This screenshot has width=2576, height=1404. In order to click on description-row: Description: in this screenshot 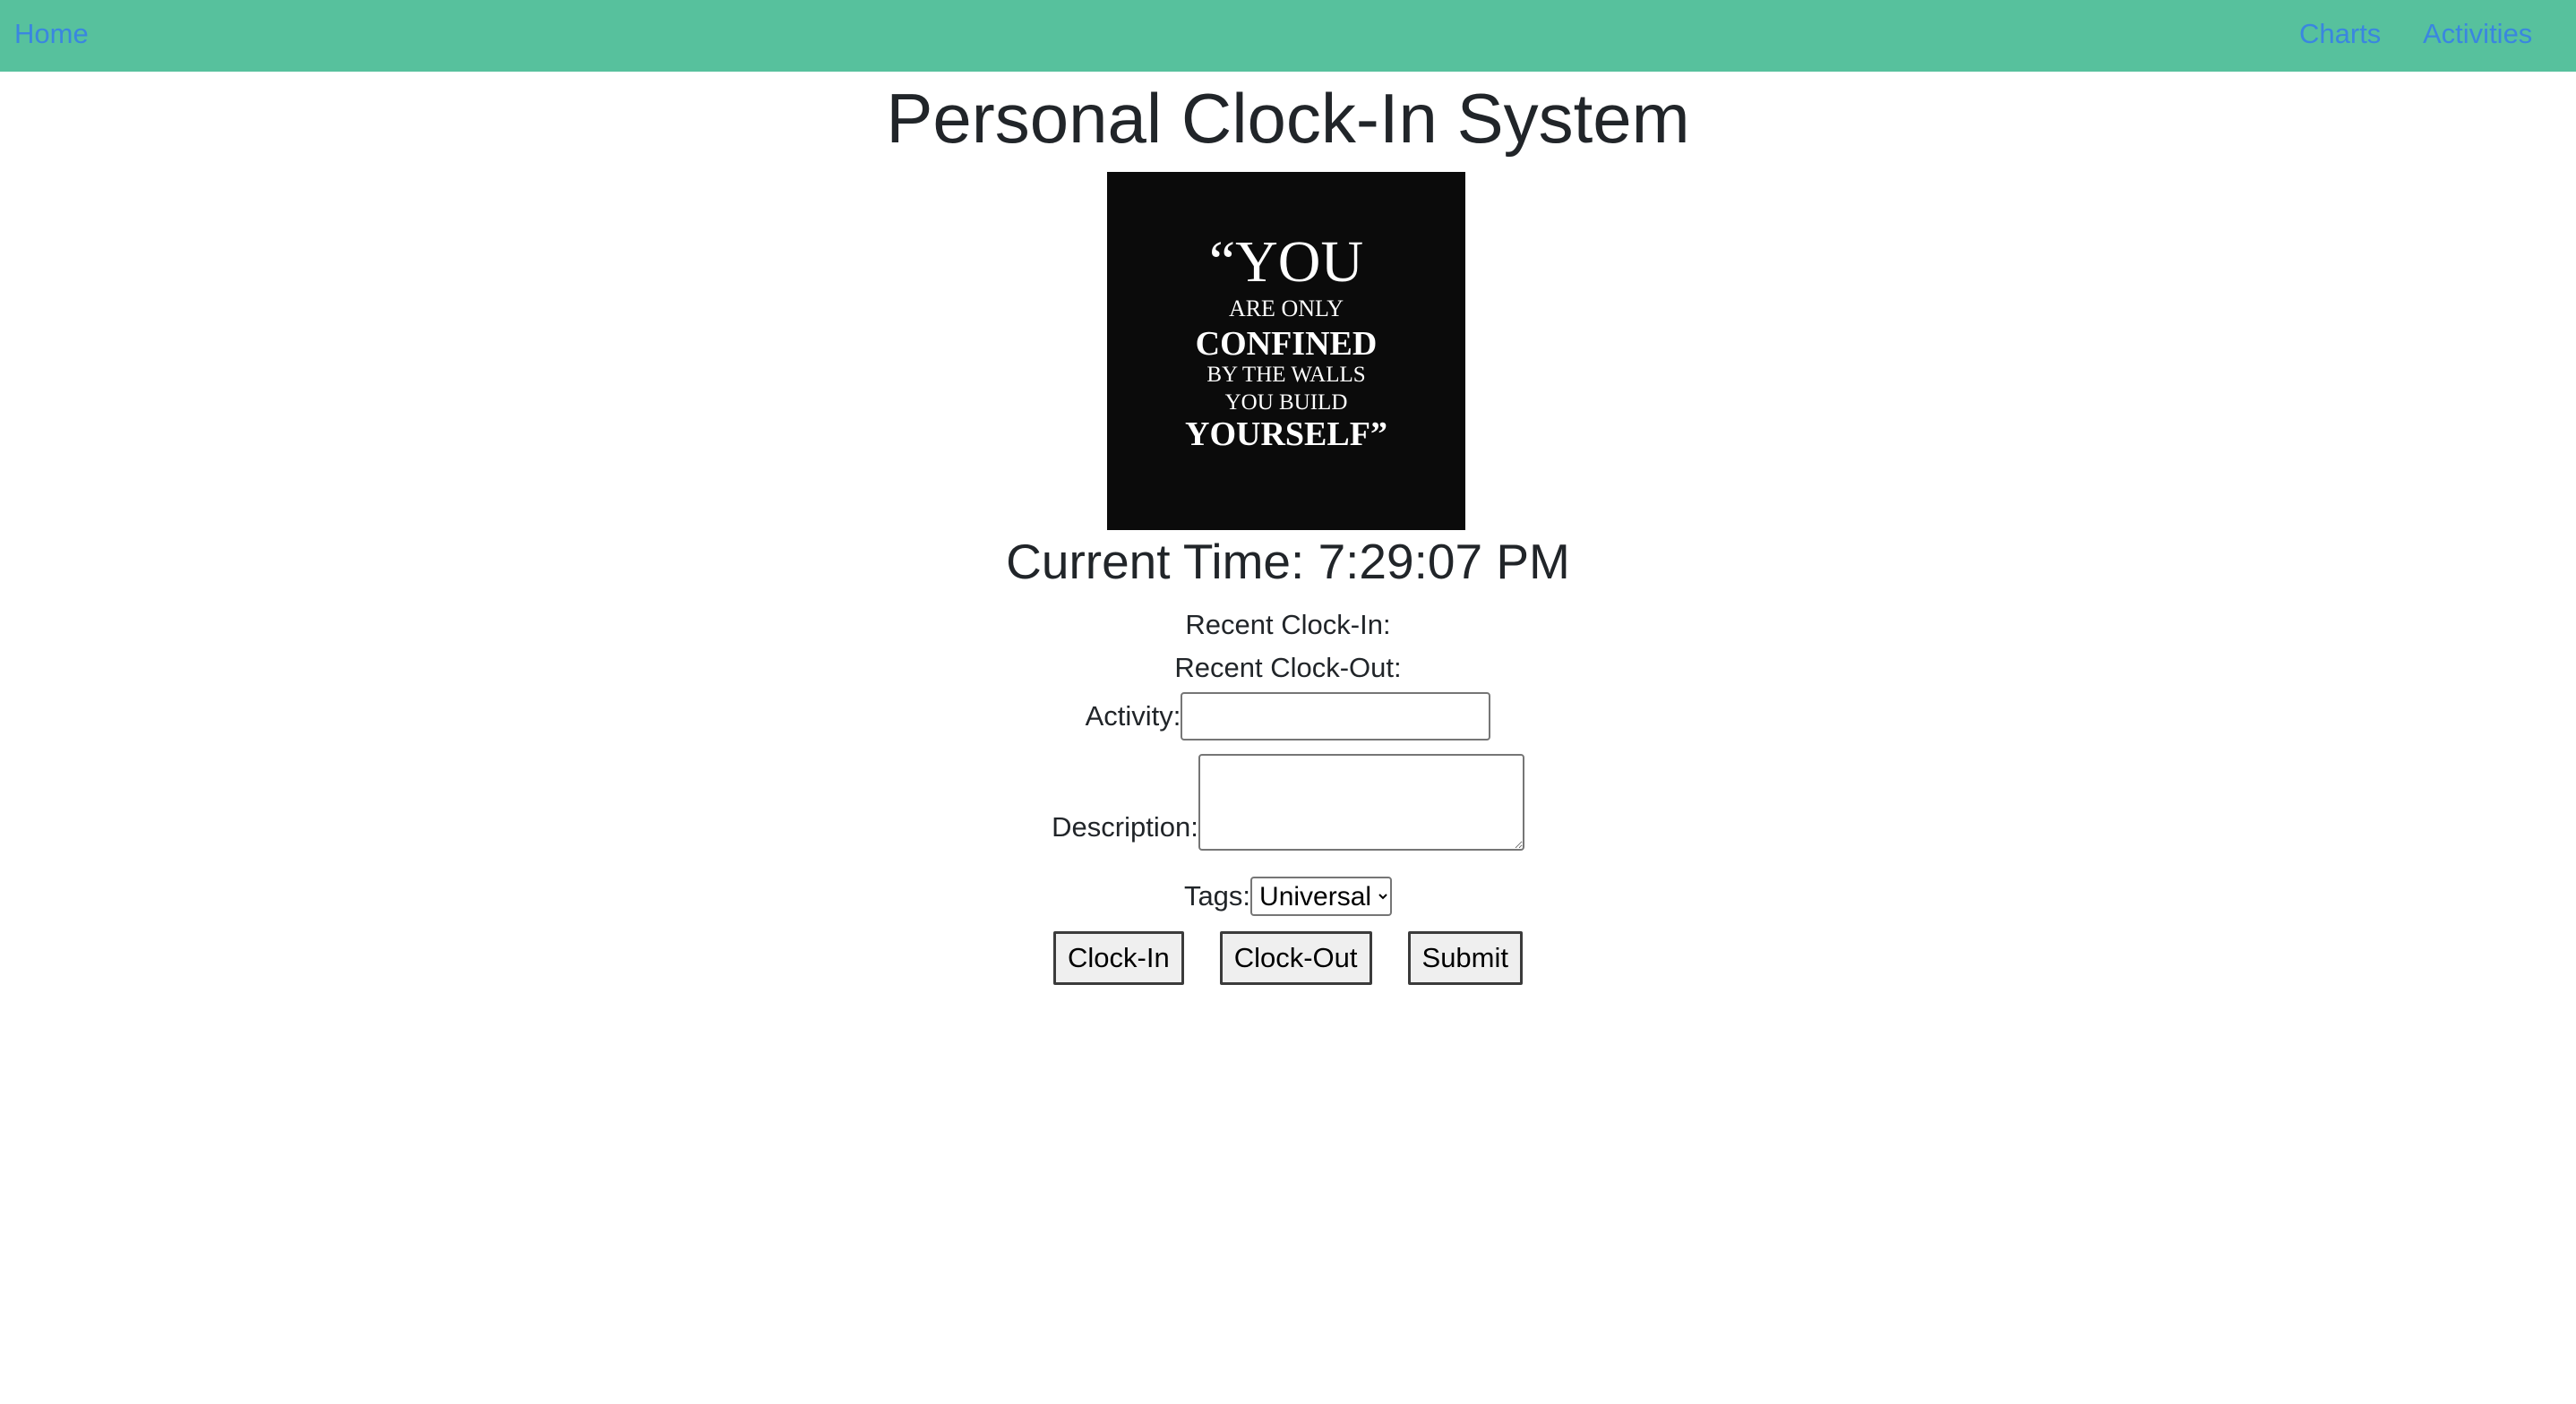, I will do `click(1288, 801)`.